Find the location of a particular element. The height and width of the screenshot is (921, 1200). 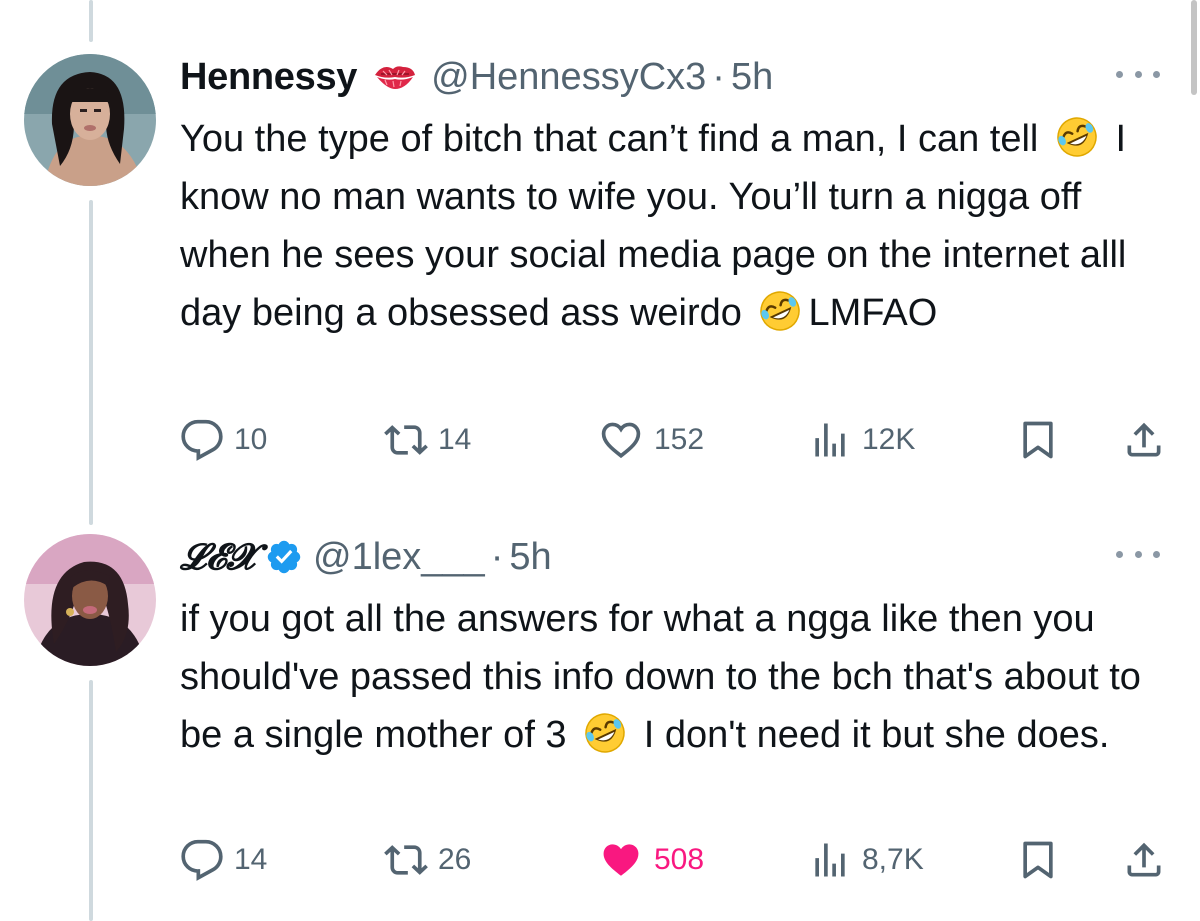

thread-line-bottom is located at coordinates (91, 800).